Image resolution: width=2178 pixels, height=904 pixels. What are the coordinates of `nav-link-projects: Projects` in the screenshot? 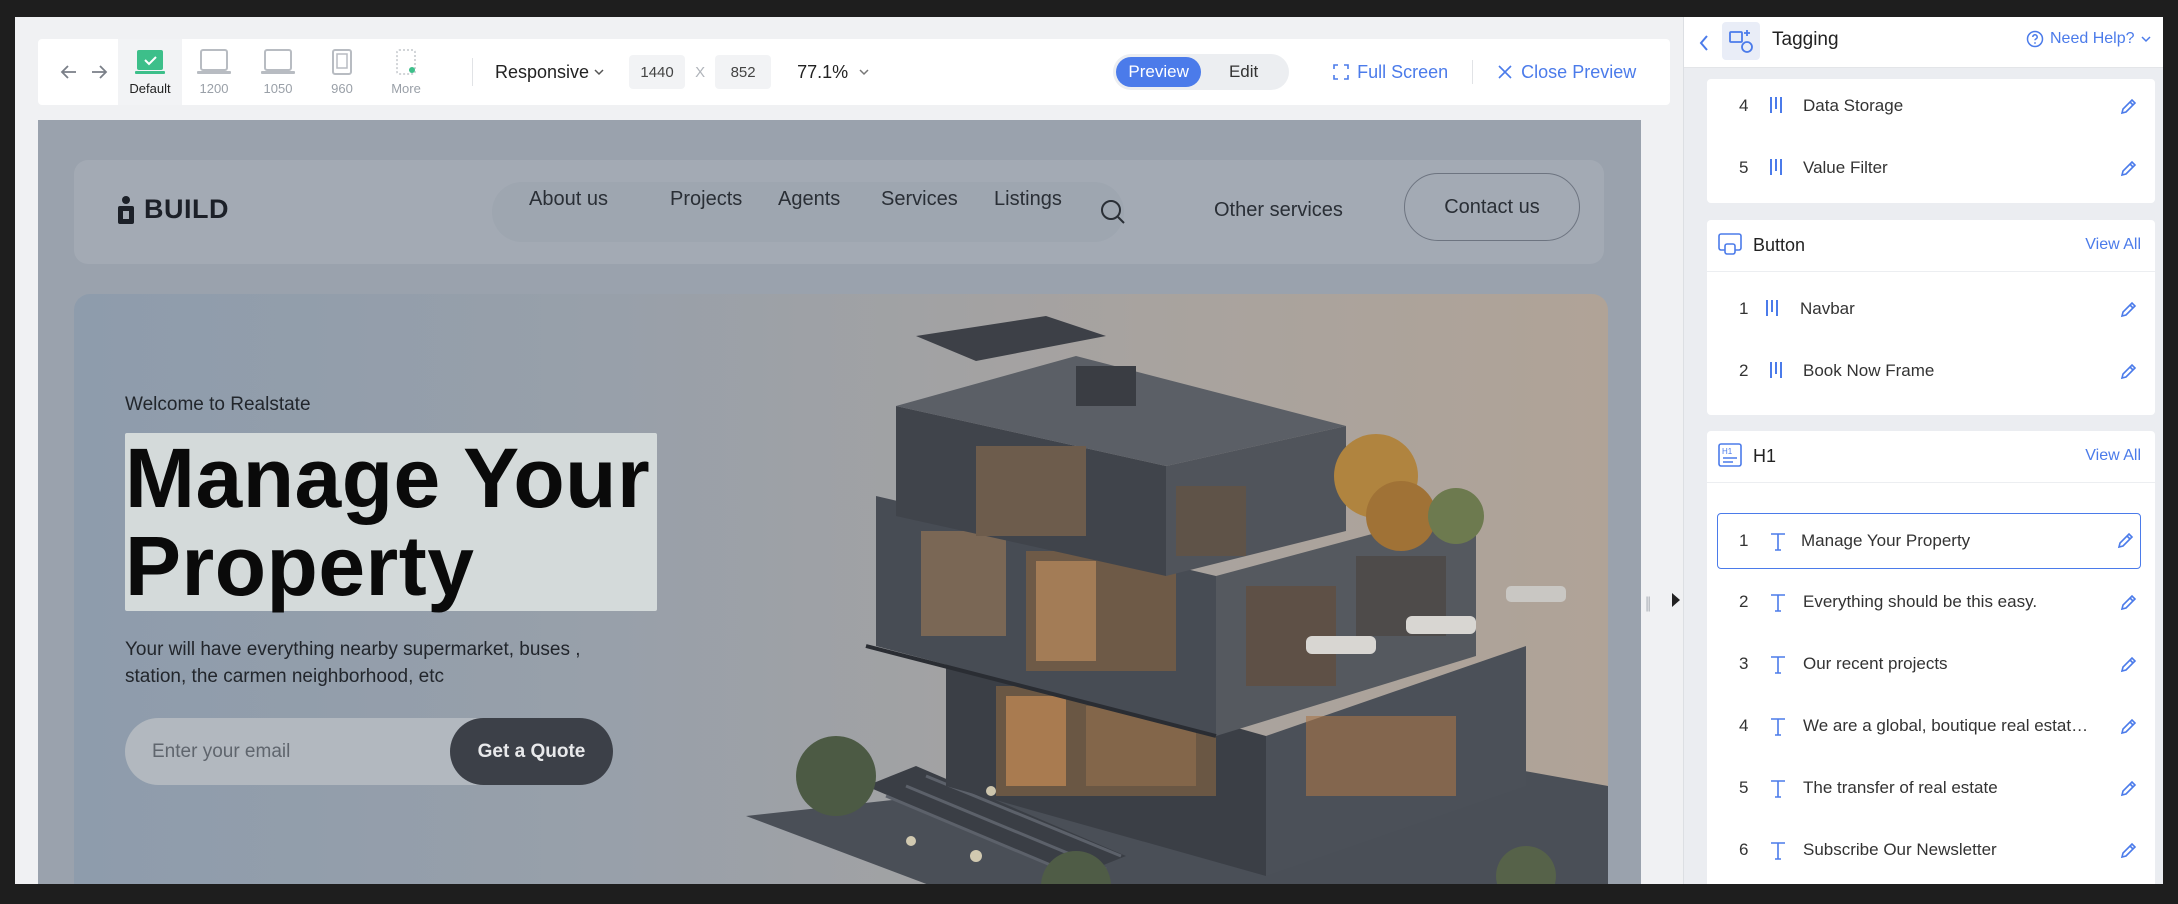 It's located at (706, 199).